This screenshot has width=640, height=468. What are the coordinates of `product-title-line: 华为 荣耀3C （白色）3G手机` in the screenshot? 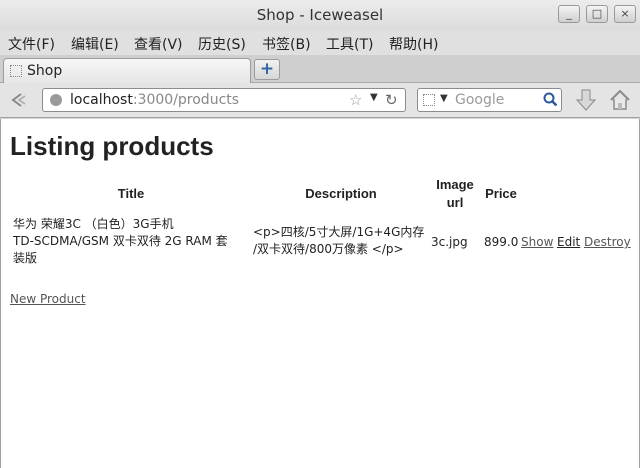 It's located at (93, 224).